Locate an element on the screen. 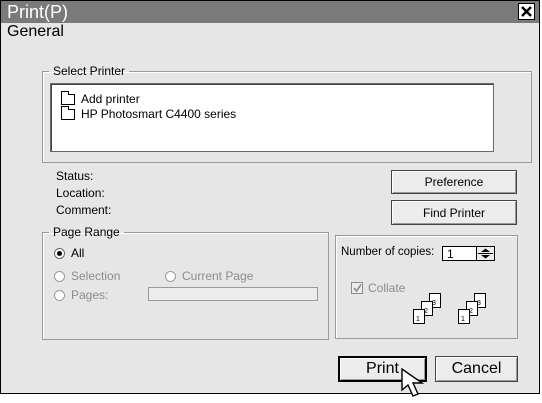 Image resolution: width=542 pixels, height=403 pixels. cancel-button: Cancel is located at coordinates (476, 369).